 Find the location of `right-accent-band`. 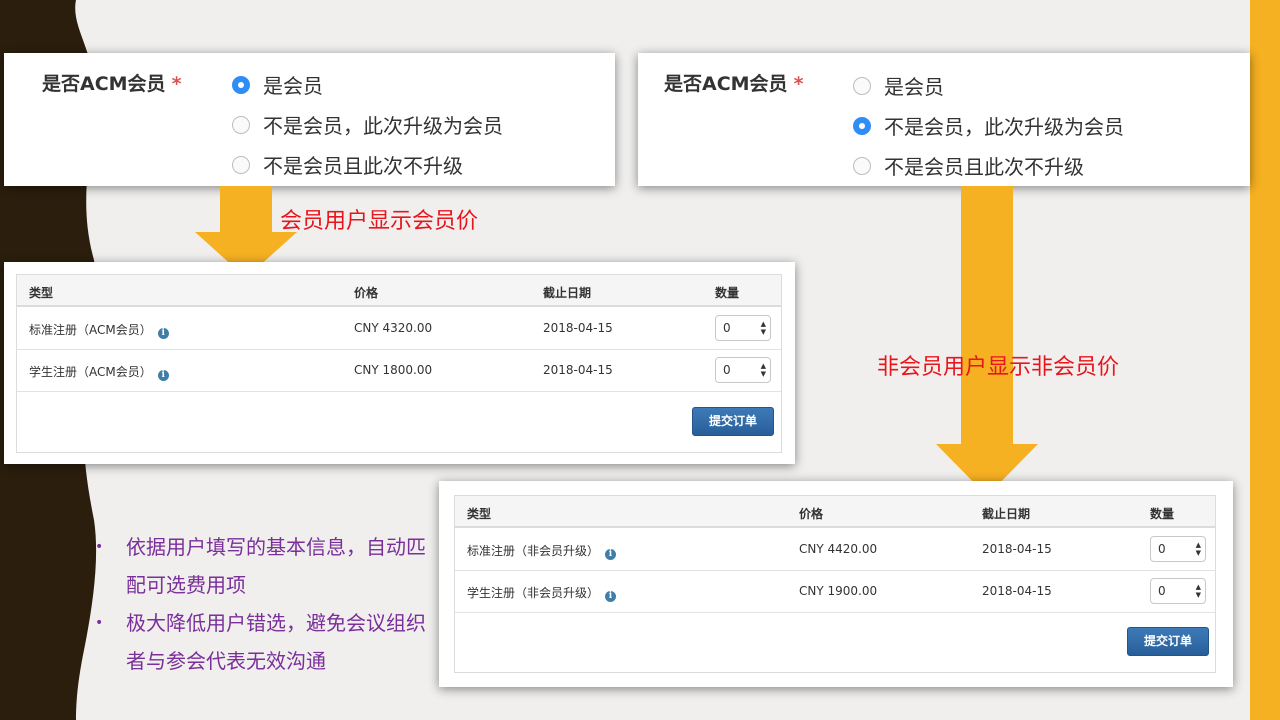

right-accent-band is located at coordinates (1265, 360).